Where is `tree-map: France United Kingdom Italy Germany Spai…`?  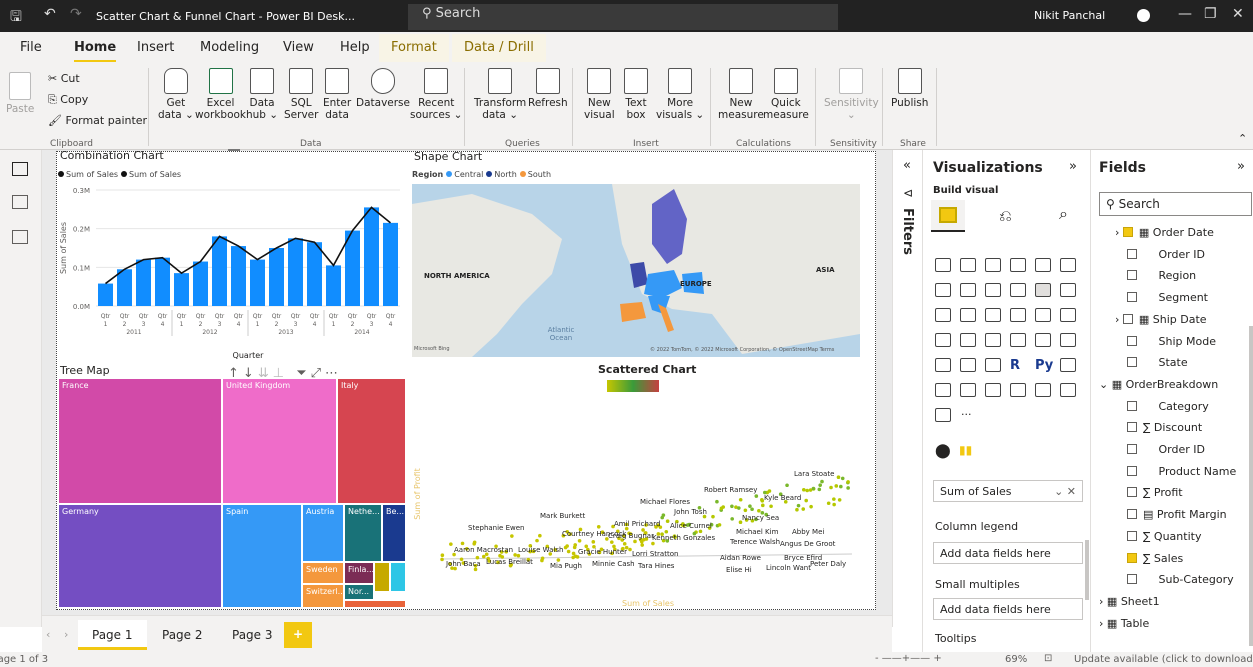 tree-map: France United Kingdom Italy Germany Spai… is located at coordinates (232, 493).